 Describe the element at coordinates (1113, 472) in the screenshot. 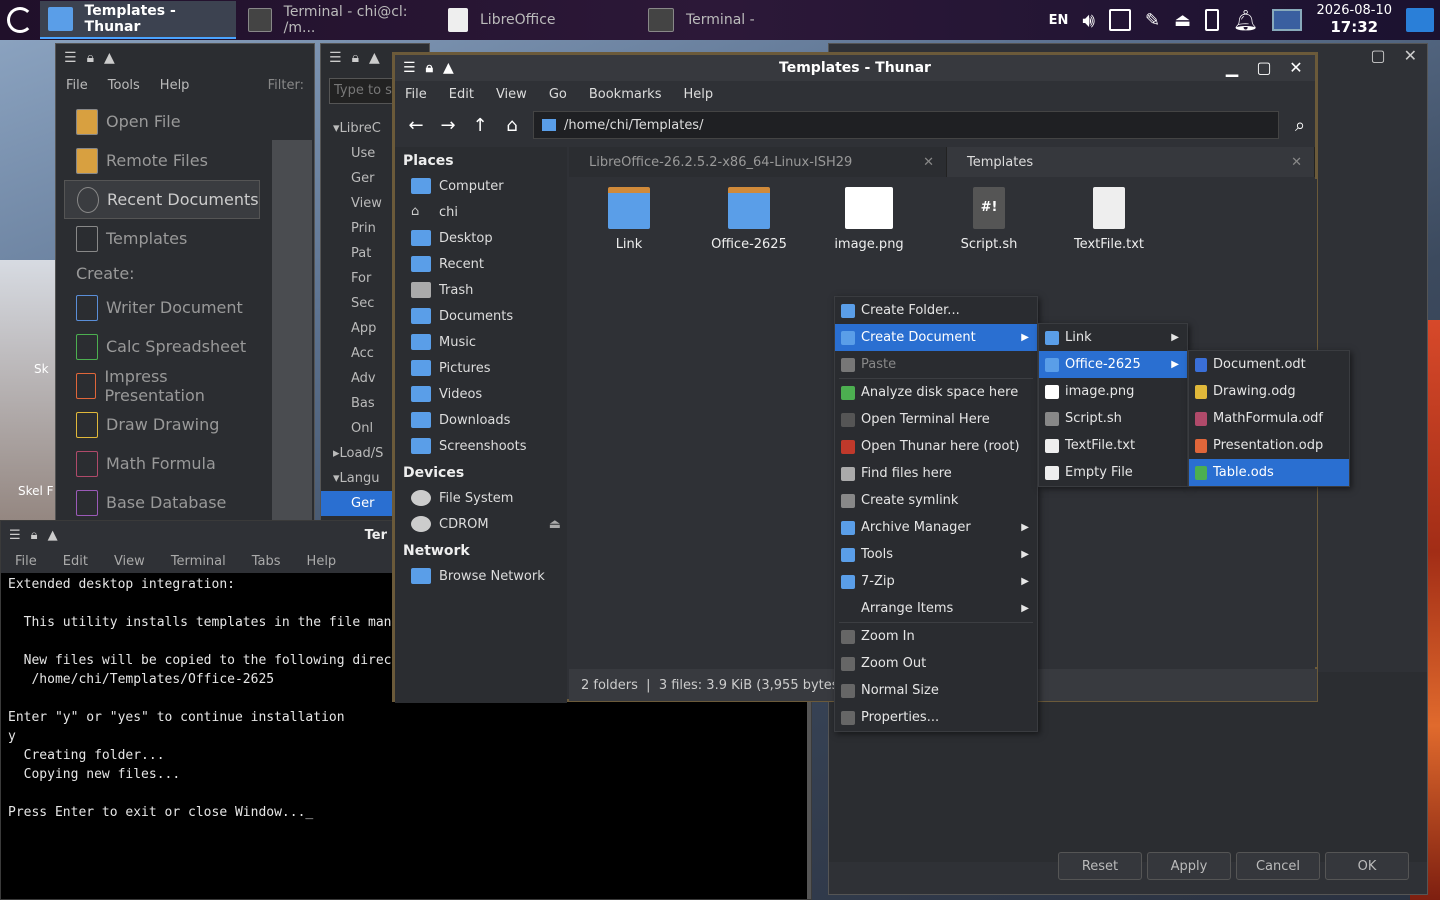

I see `submenu-item: Empty File` at that location.